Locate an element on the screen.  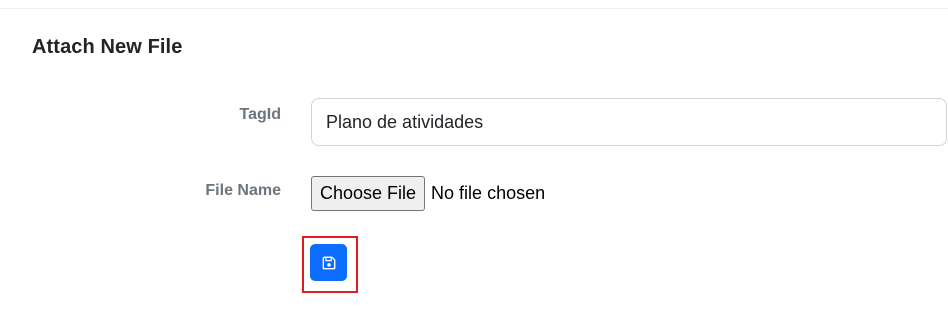
save-button is located at coordinates (328, 262).